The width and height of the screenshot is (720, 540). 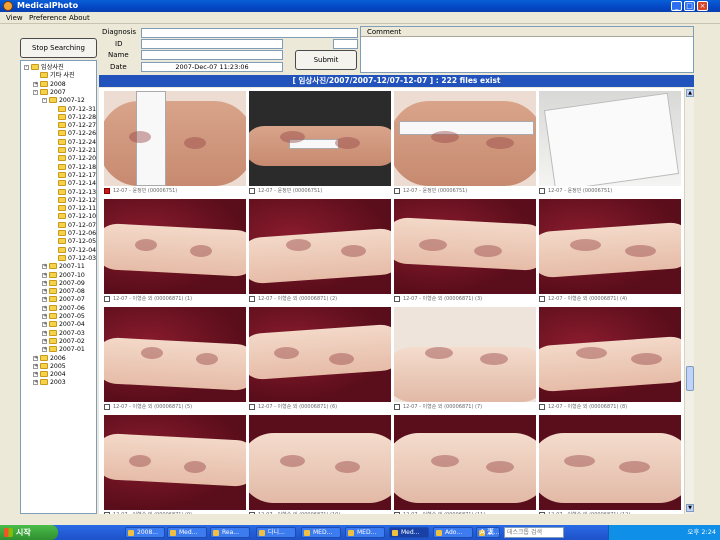 What do you see at coordinates (465, 299) in the screenshot?
I see `photo-caption: 12-07 - 이형순 외 (00006871) (3)` at bounding box center [465, 299].